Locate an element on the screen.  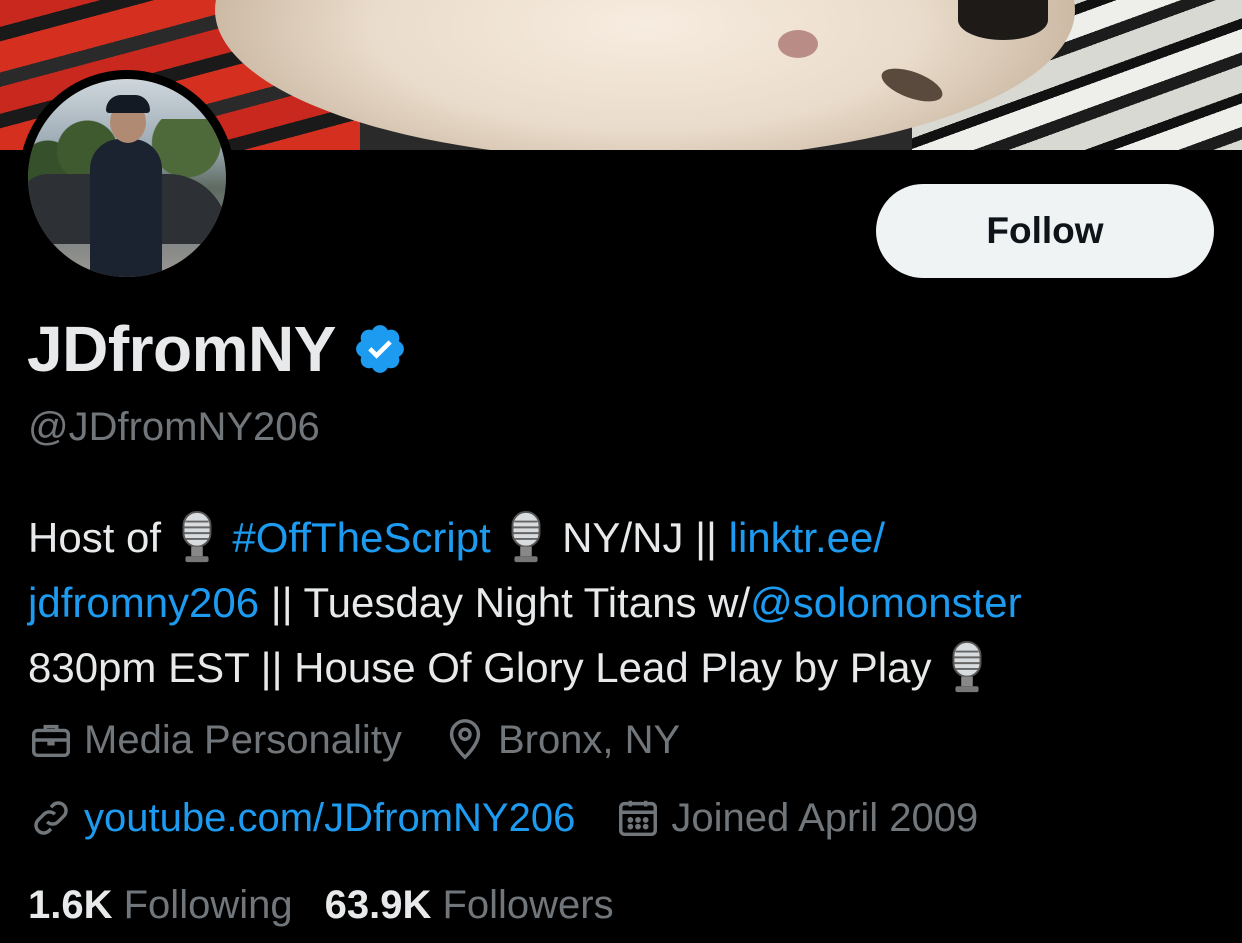
profile-joined: Joined April 2009 is located at coordinates (796, 818).